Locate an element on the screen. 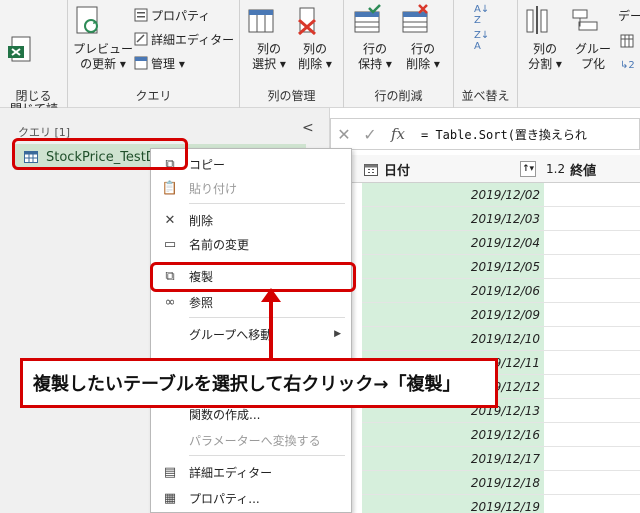 Image resolution: width=640 pixels, height=513 pixels. remove-rows-button: 行の 削除 ▾ is located at coordinates (423, 38).